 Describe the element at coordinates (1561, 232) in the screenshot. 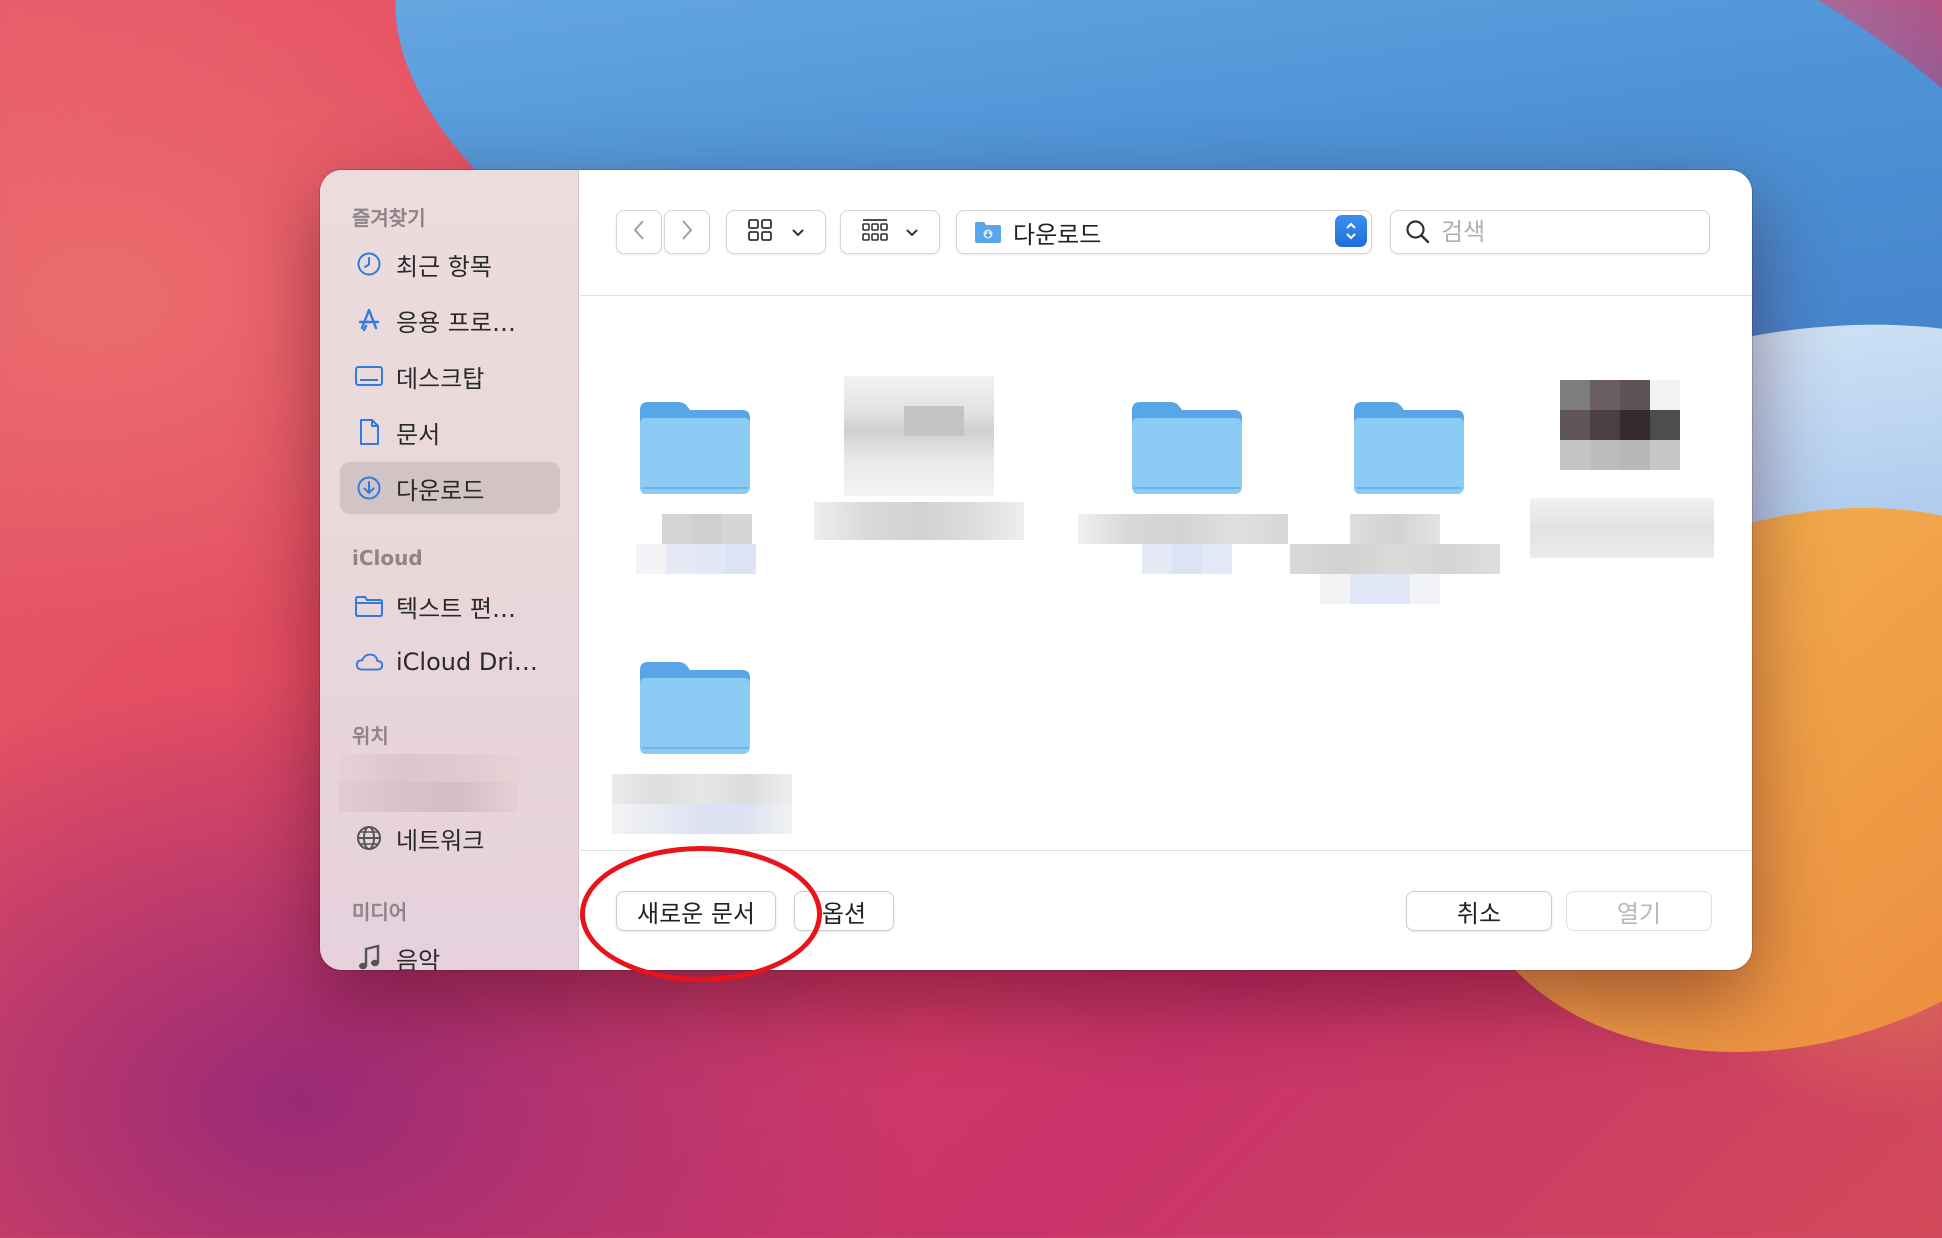

I see `search-input` at that location.